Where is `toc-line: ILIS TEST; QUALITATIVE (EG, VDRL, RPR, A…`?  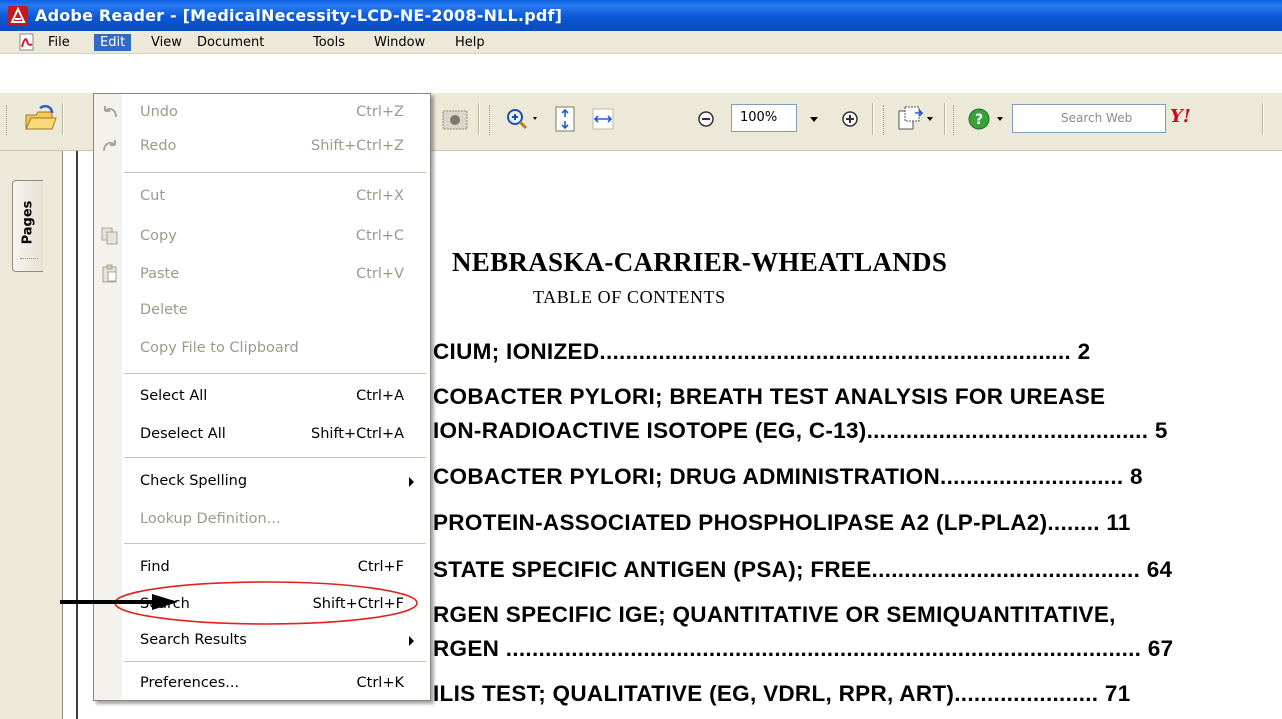 toc-line: ILIS TEST; QUALITATIVE (EG, VDRL, RPR, A… is located at coordinates (782, 694).